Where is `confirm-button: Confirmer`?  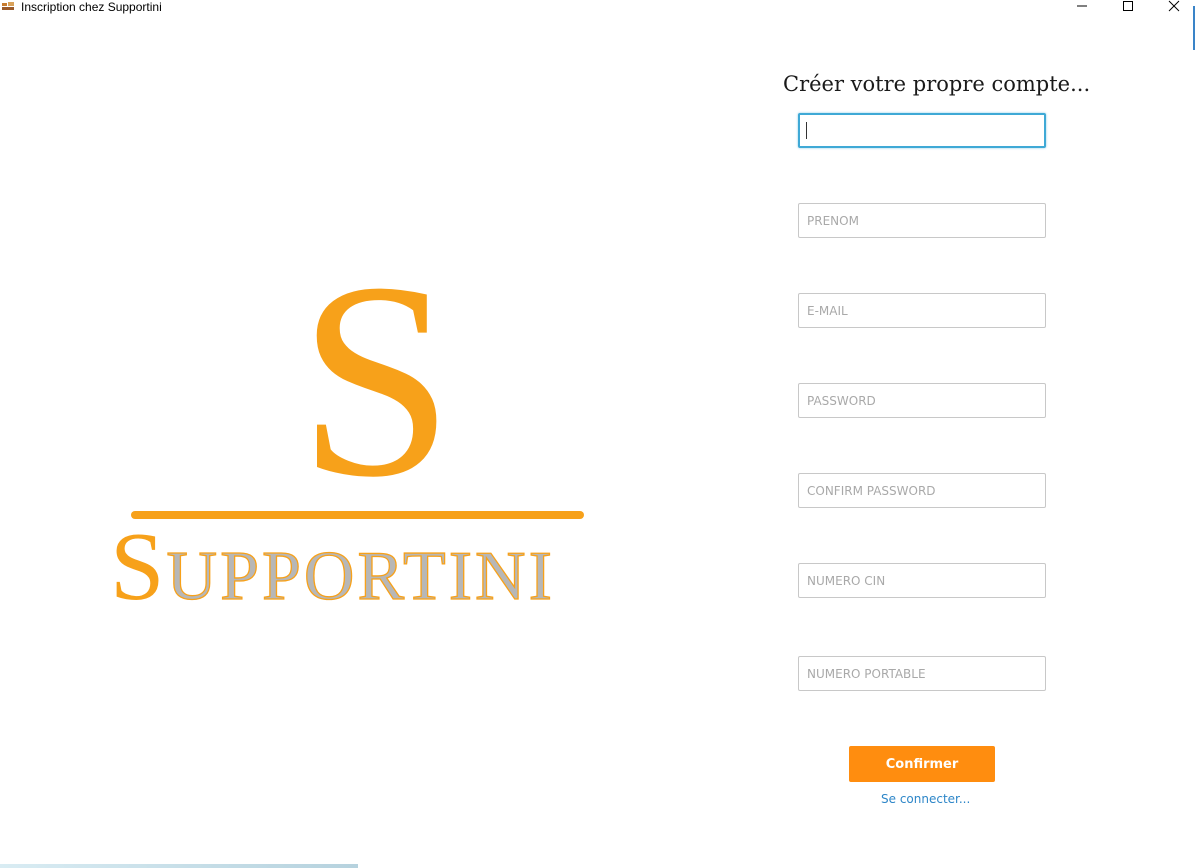
confirm-button: Confirmer is located at coordinates (922, 764).